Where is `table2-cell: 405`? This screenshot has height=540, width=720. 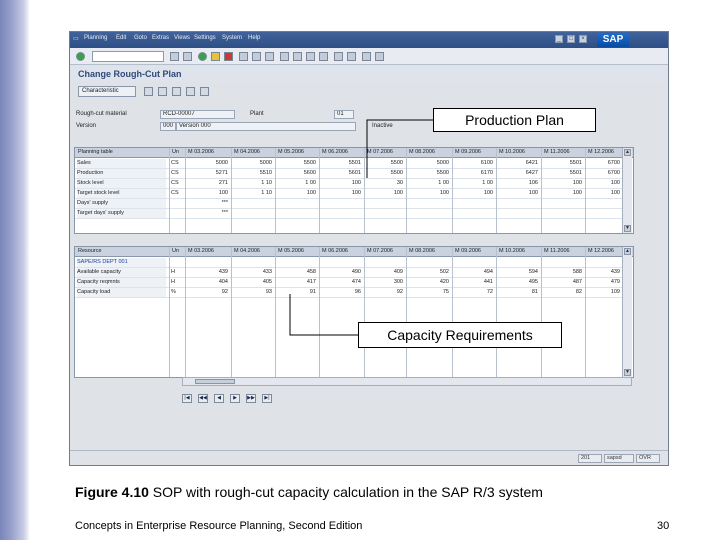 table2-cell: 405 is located at coordinates (252, 282).